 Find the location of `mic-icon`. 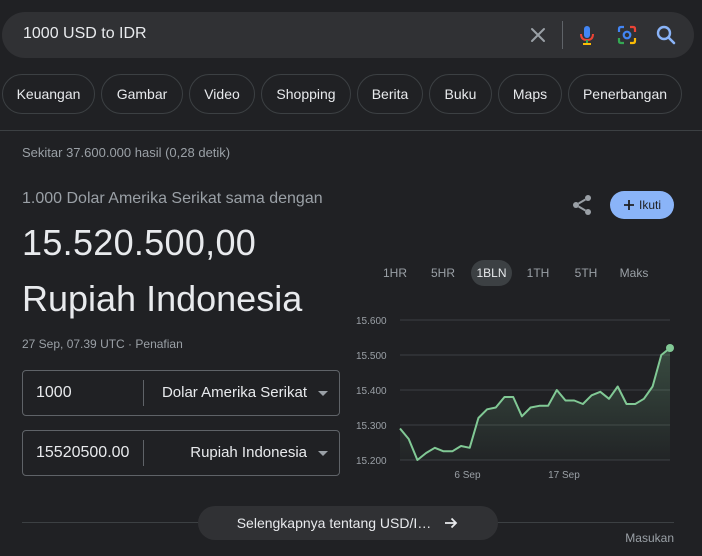

mic-icon is located at coordinates (587, 35).